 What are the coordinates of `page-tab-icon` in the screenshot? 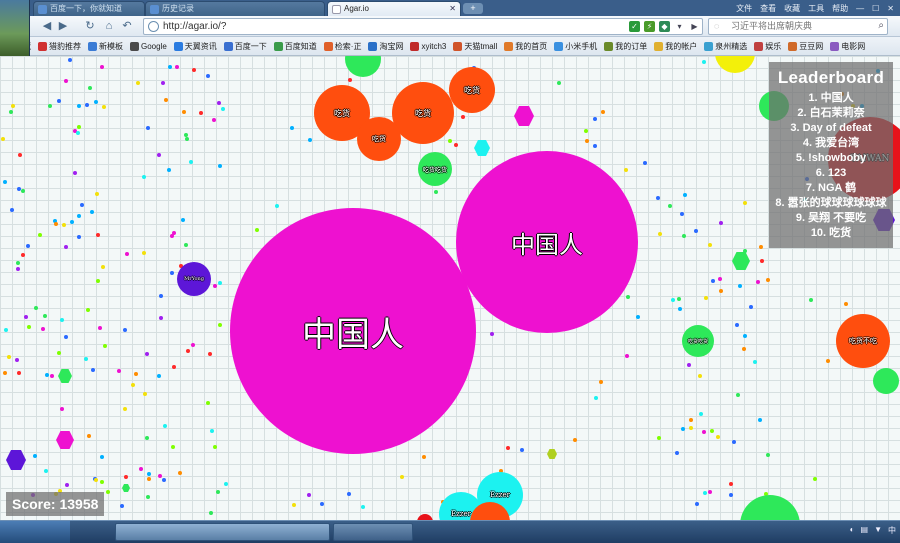 It's located at (336, 9).